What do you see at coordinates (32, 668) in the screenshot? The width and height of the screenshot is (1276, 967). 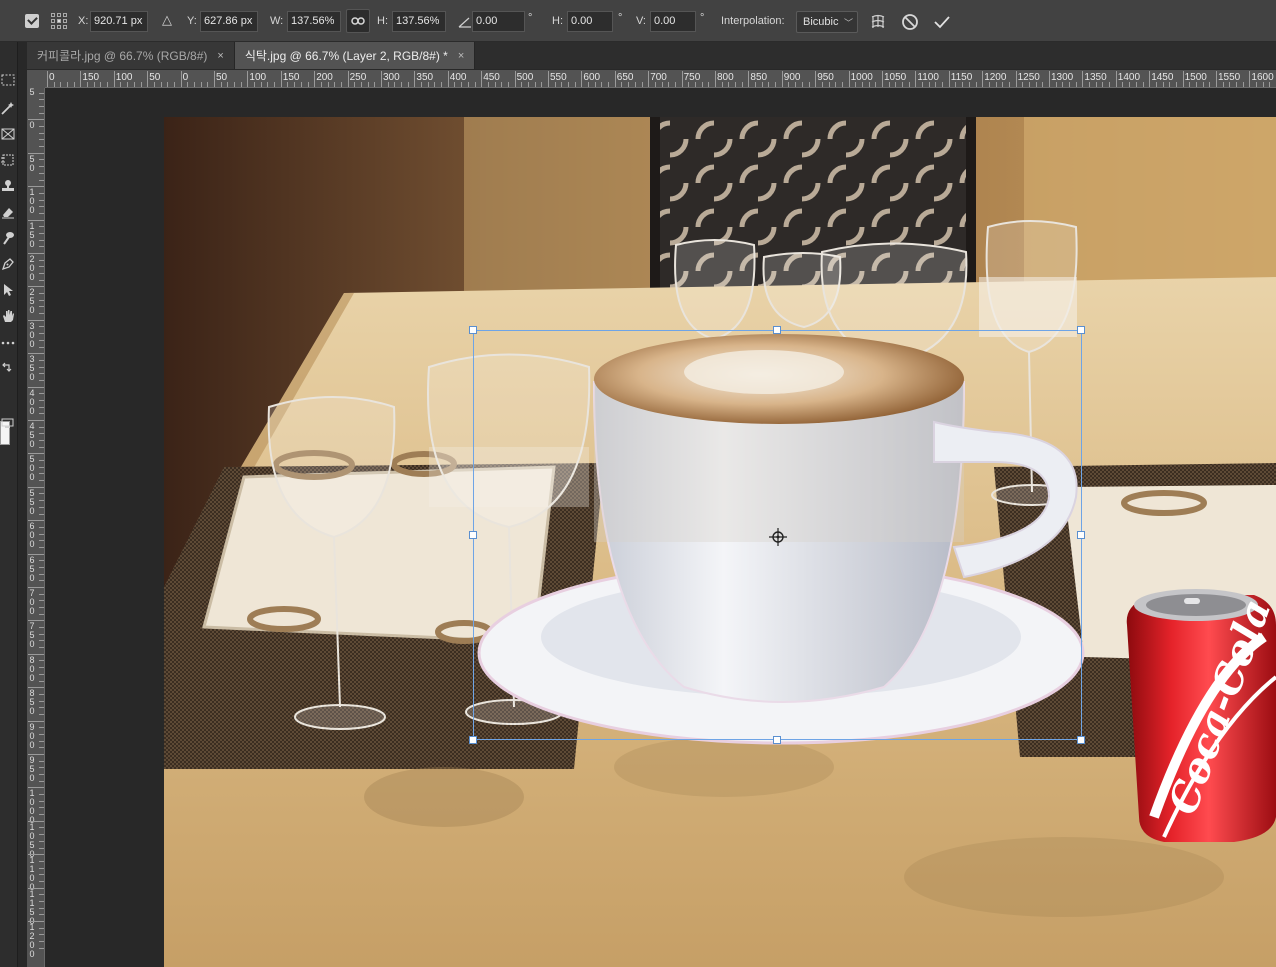 I see `ruler-label: 800` at bounding box center [32, 668].